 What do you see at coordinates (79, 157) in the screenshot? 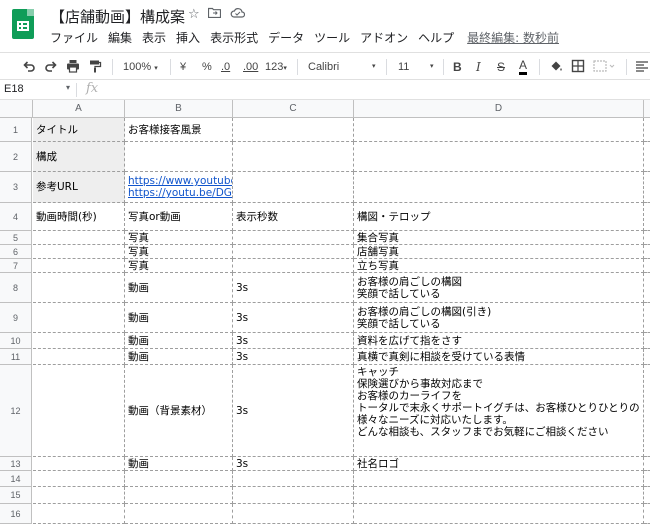
I see `cell-a2: 構成` at bounding box center [79, 157].